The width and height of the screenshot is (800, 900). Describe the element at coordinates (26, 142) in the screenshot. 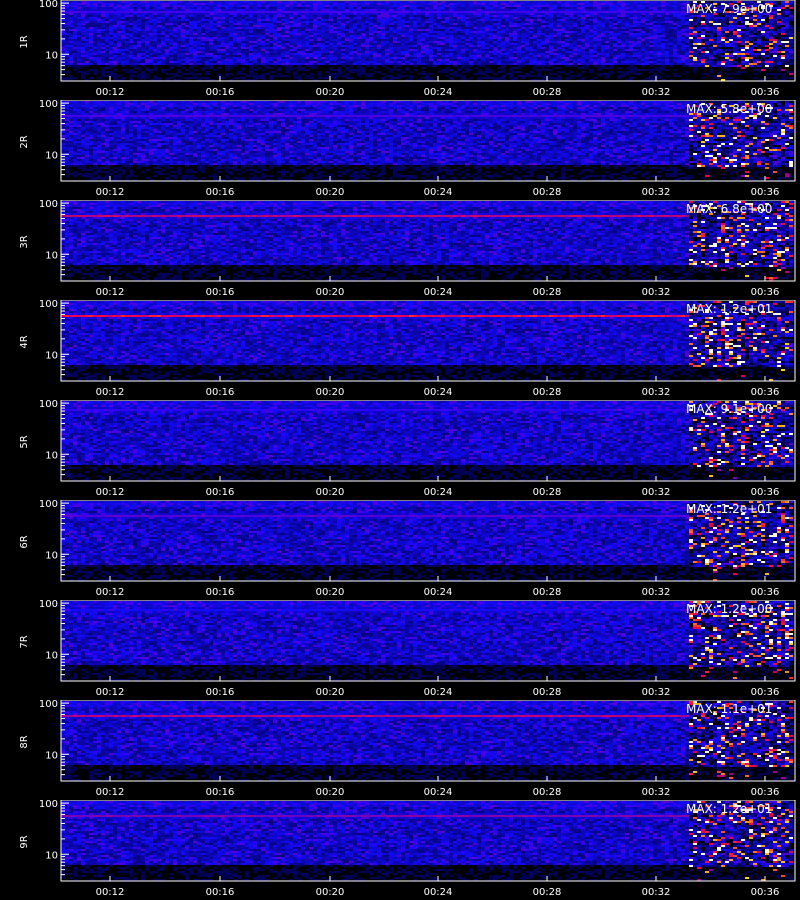

I see `detector-label: 2R` at that location.